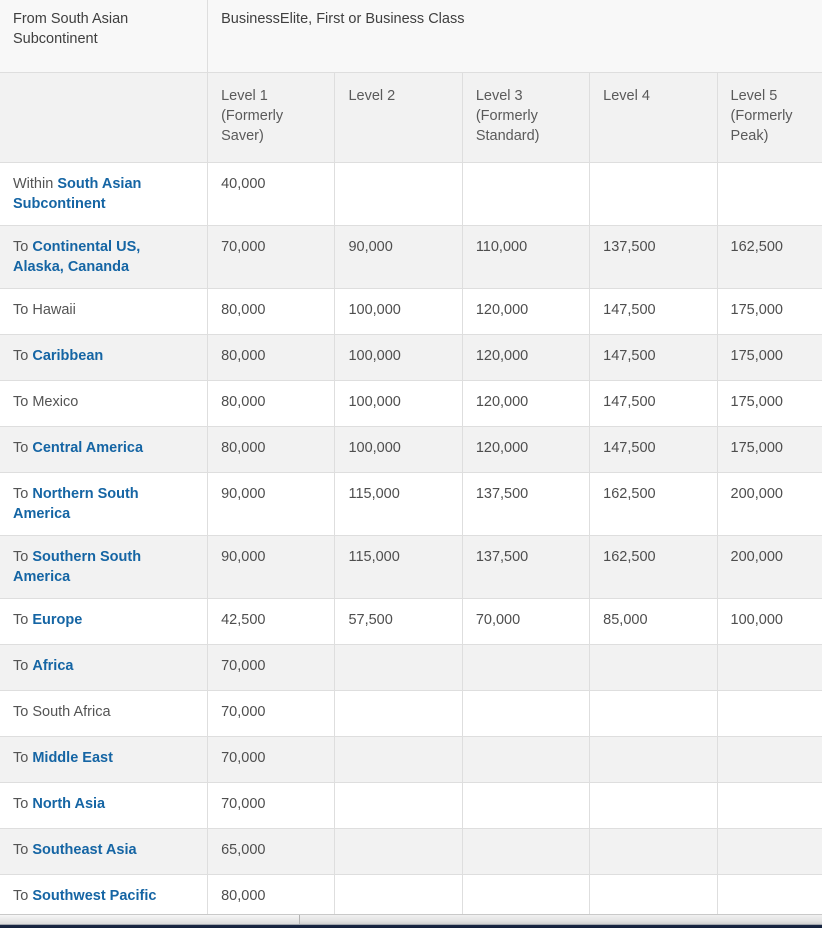 Image resolution: width=822 pixels, height=928 pixels. I want to click on region-link: Continental US, Alaska, Cananda, so click(76, 257).